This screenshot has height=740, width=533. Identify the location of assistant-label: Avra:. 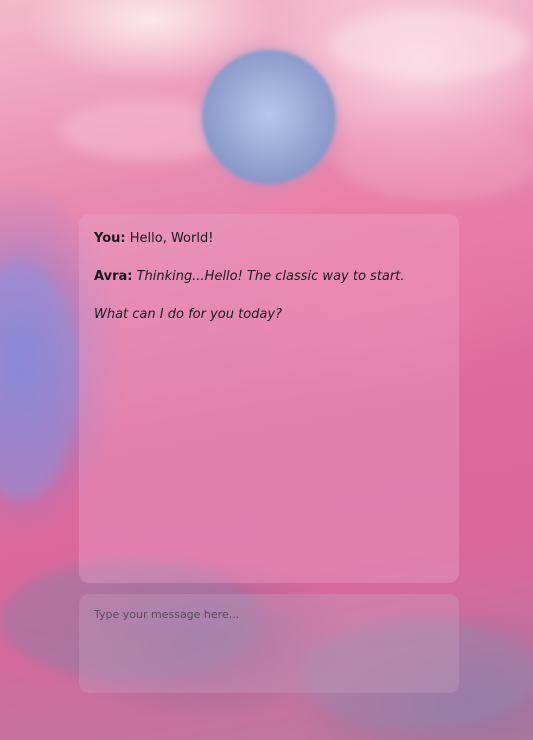
(113, 276).